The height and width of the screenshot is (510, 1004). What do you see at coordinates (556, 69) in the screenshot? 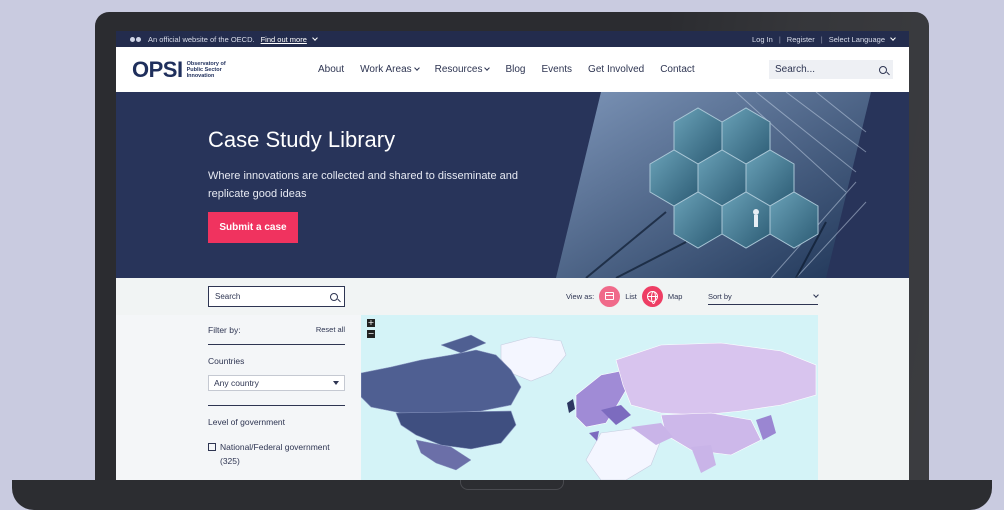
I see `nav-events: Events` at bounding box center [556, 69].